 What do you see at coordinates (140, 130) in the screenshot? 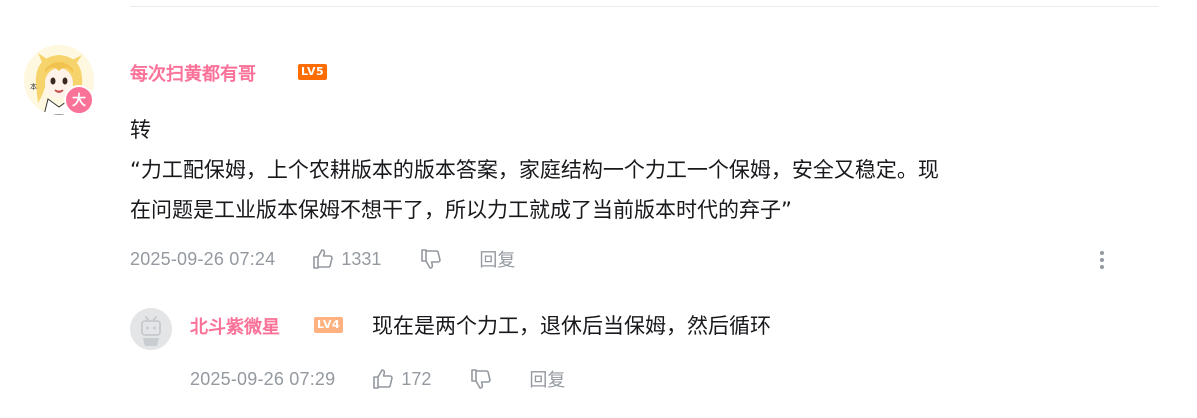
I see `comment-line: 转` at bounding box center [140, 130].